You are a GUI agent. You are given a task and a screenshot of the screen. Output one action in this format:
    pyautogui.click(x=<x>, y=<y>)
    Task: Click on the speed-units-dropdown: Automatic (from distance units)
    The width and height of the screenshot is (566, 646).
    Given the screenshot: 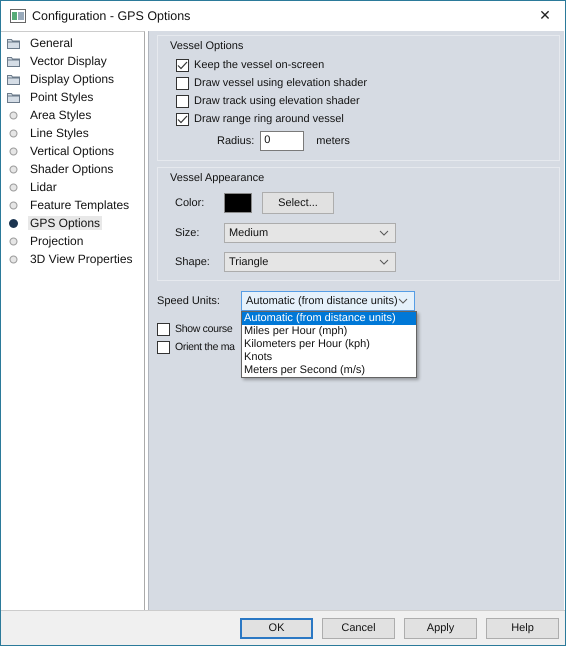 What is the action you would take?
    pyautogui.click(x=328, y=301)
    